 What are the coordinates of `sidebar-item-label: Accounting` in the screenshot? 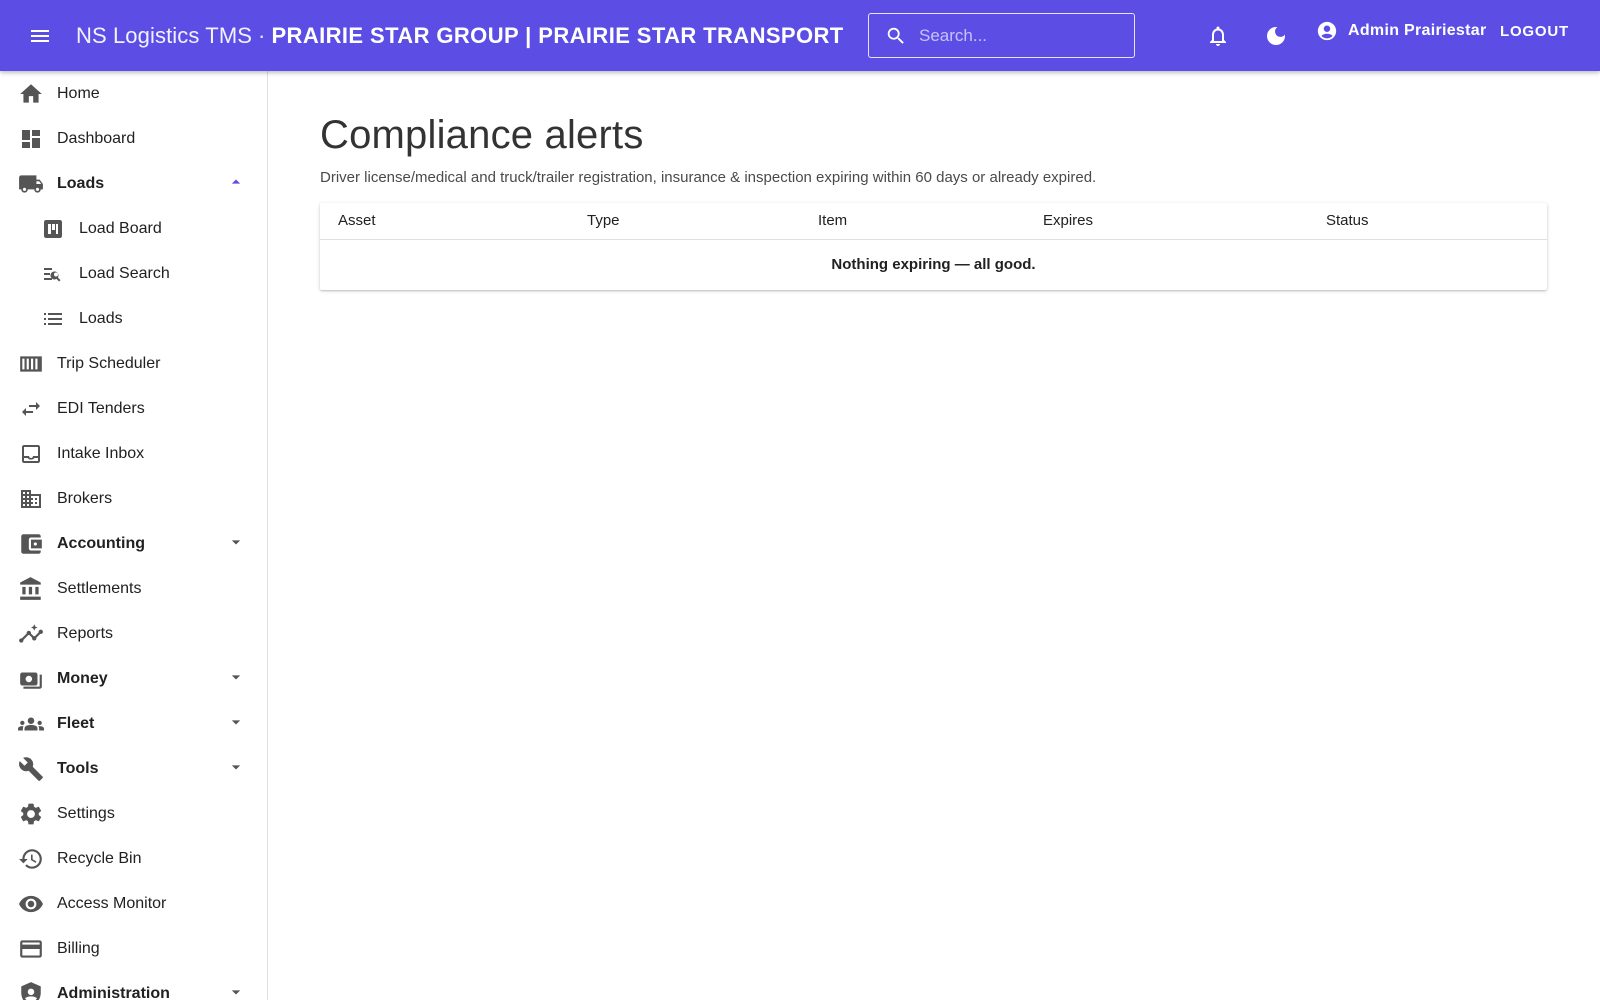 It's located at (101, 543).